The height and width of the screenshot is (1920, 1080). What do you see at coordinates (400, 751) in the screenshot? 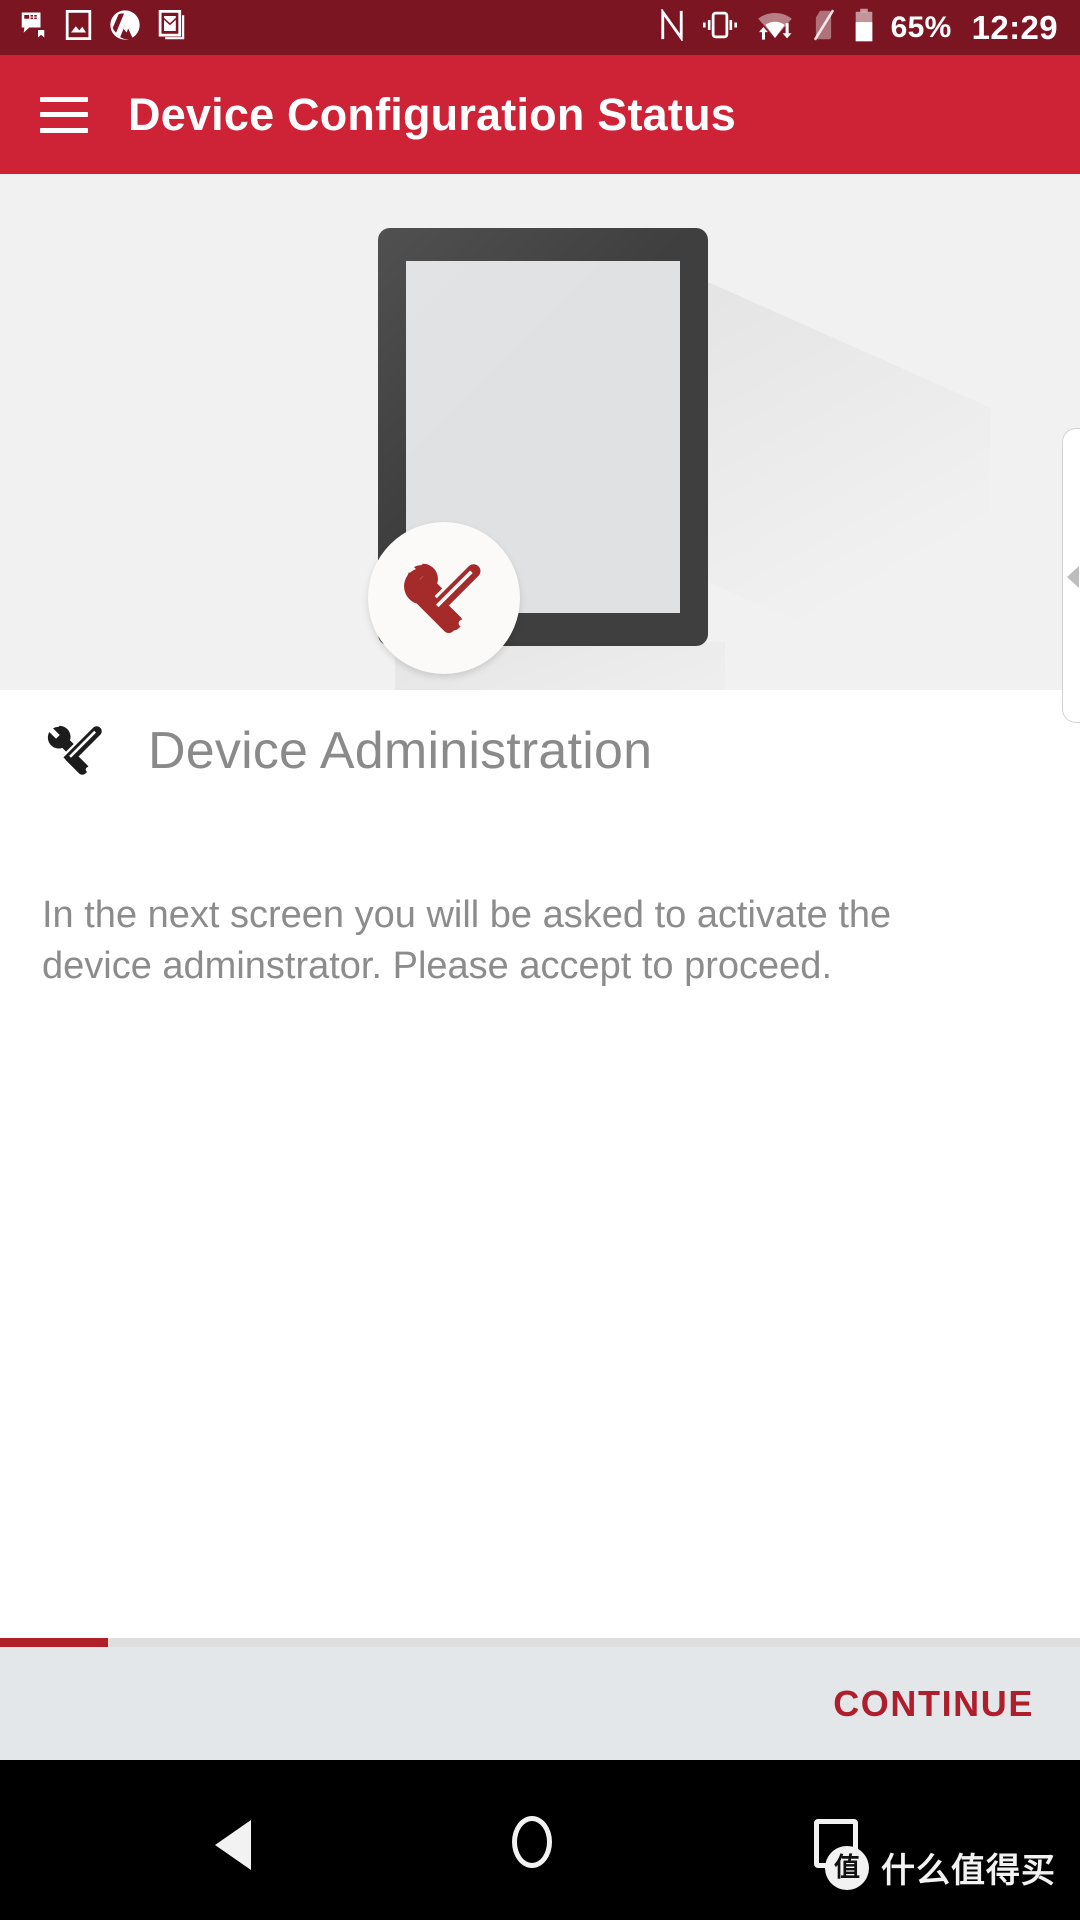
I see `section-title: Device Administration` at bounding box center [400, 751].